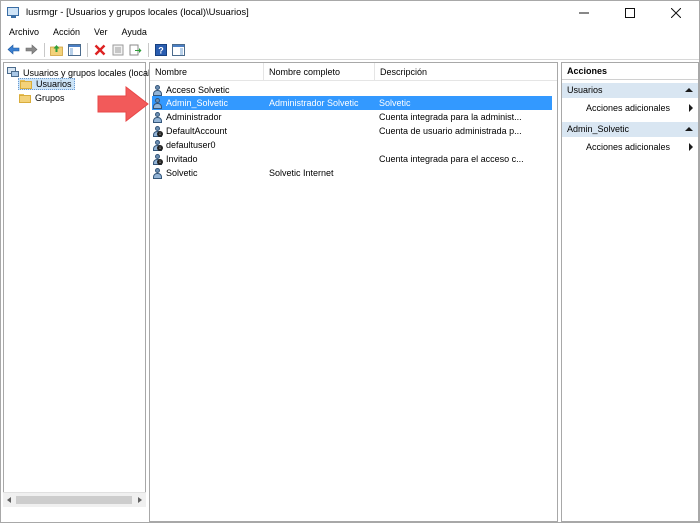  I want to click on maximize-icon, so click(630, 12).